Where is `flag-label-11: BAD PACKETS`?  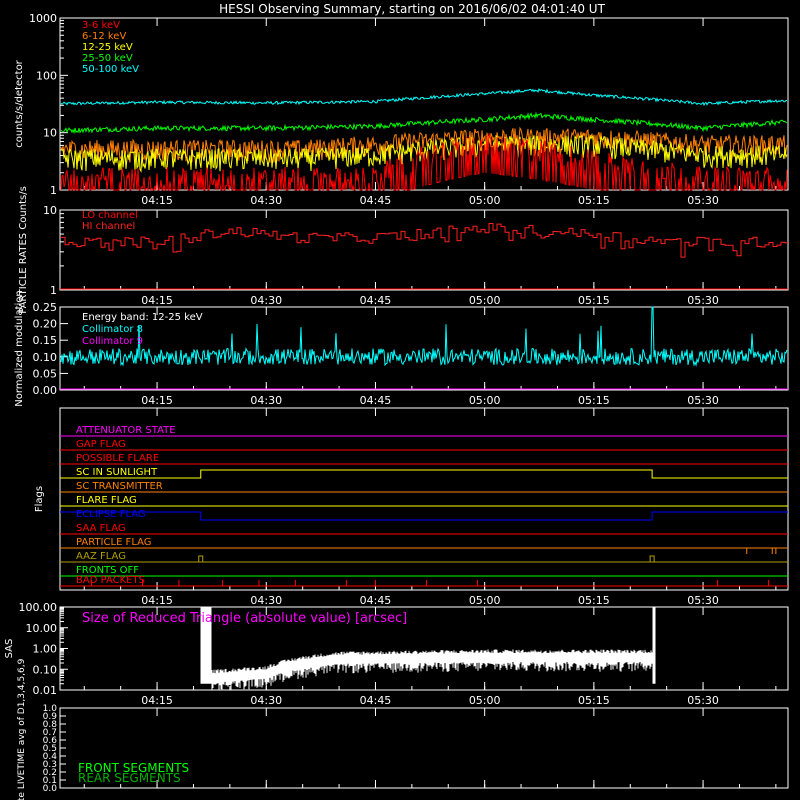 flag-label-11: BAD PACKETS is located at coordinates (110, 580).